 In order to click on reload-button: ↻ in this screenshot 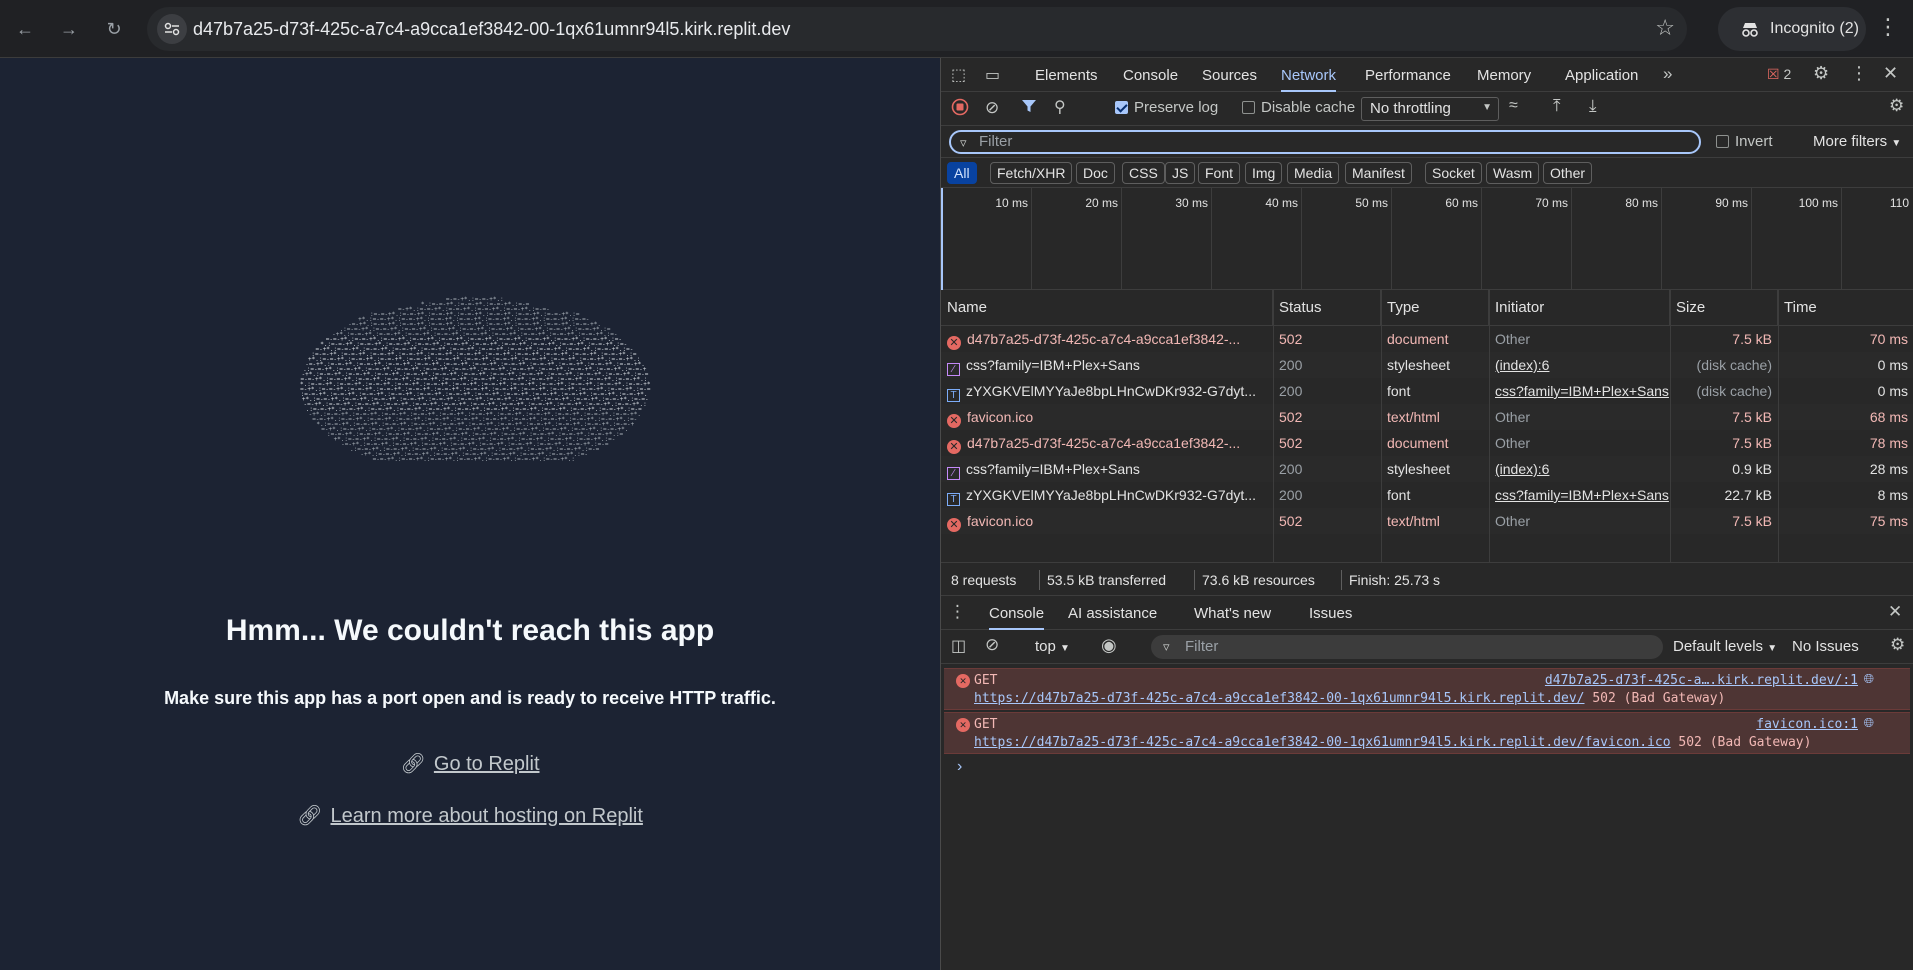, I will do `click(114, 29)`.